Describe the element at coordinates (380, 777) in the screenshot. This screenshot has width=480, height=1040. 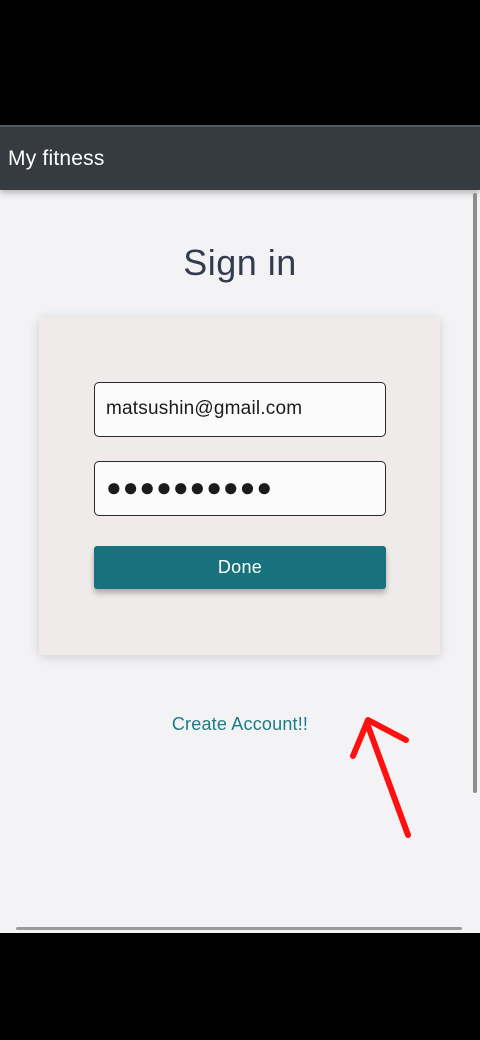
I see `annotation-arrow-icon` at that location.